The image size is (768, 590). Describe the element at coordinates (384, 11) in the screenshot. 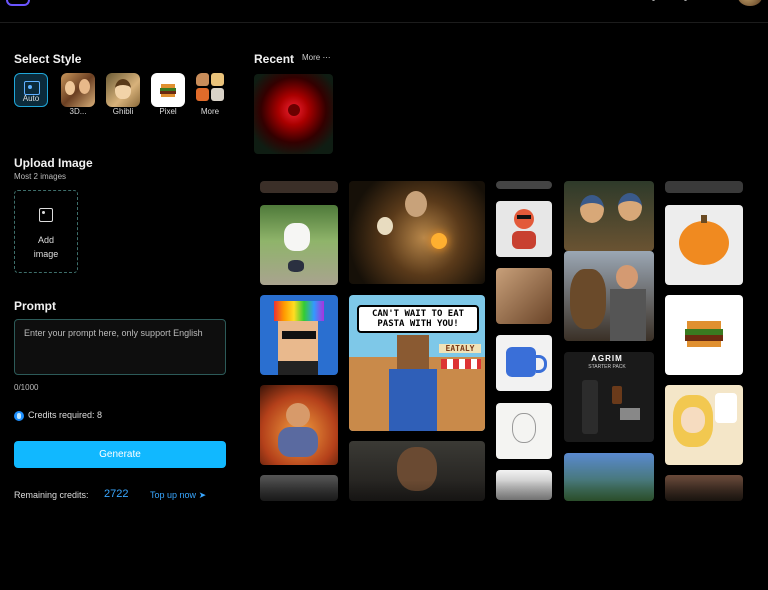

I see `top-bar` at that location.